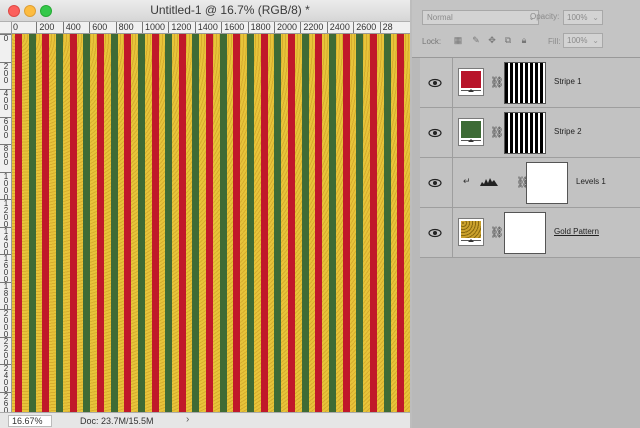 The height and width of the screenshot is (428, 640). Describe the element at coordinates (576, 231) in the screenshot. I see `layer-name: Gold Pattern` at that location.